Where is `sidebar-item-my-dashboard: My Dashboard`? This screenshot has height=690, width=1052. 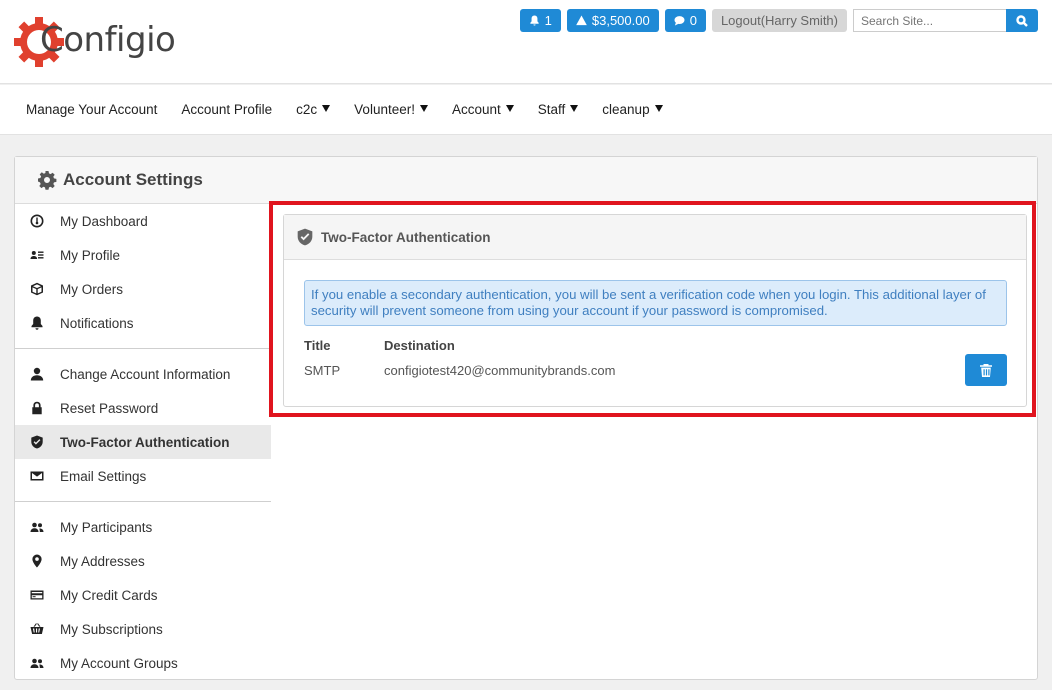 sidebar-item-my-dashboard: My Dashboard is located at coordinates (143, 221).